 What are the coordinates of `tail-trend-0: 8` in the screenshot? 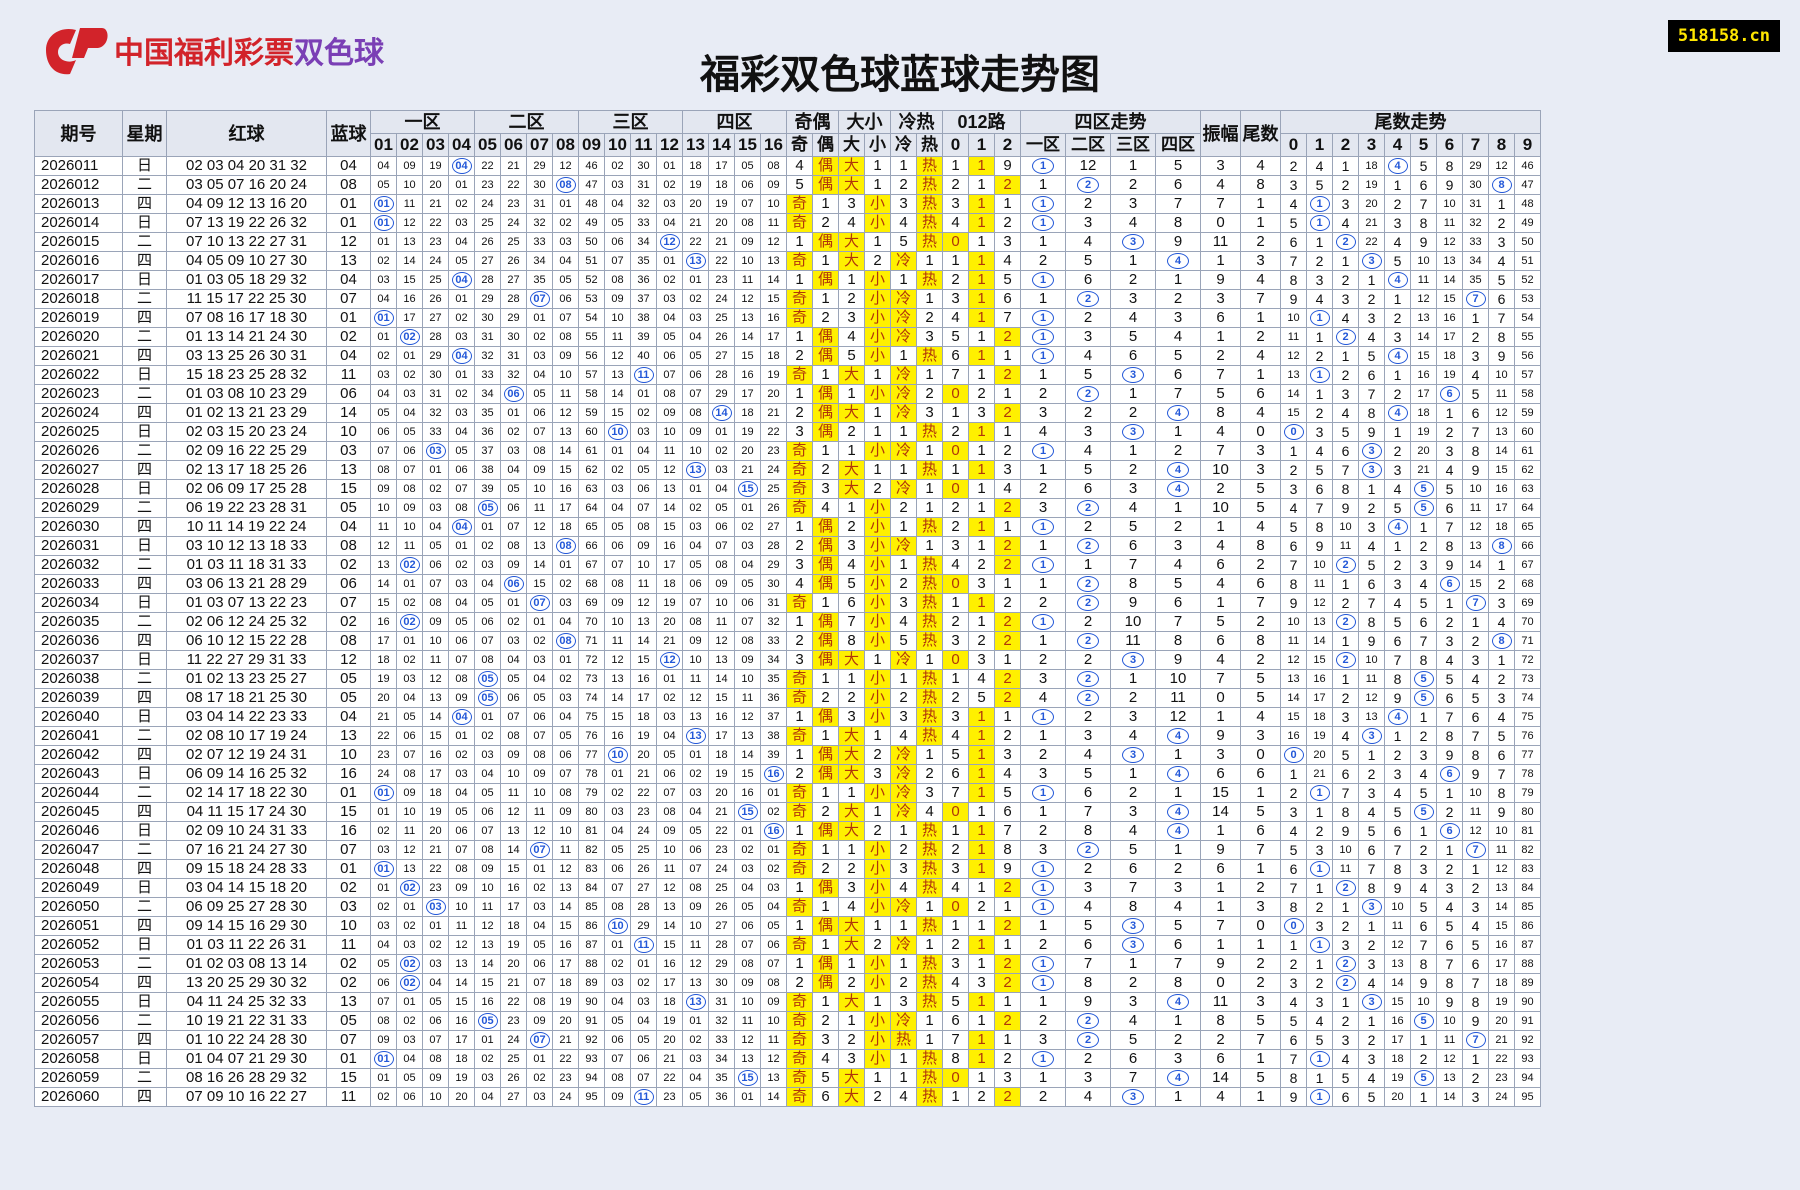 It's located at (1293, 280).